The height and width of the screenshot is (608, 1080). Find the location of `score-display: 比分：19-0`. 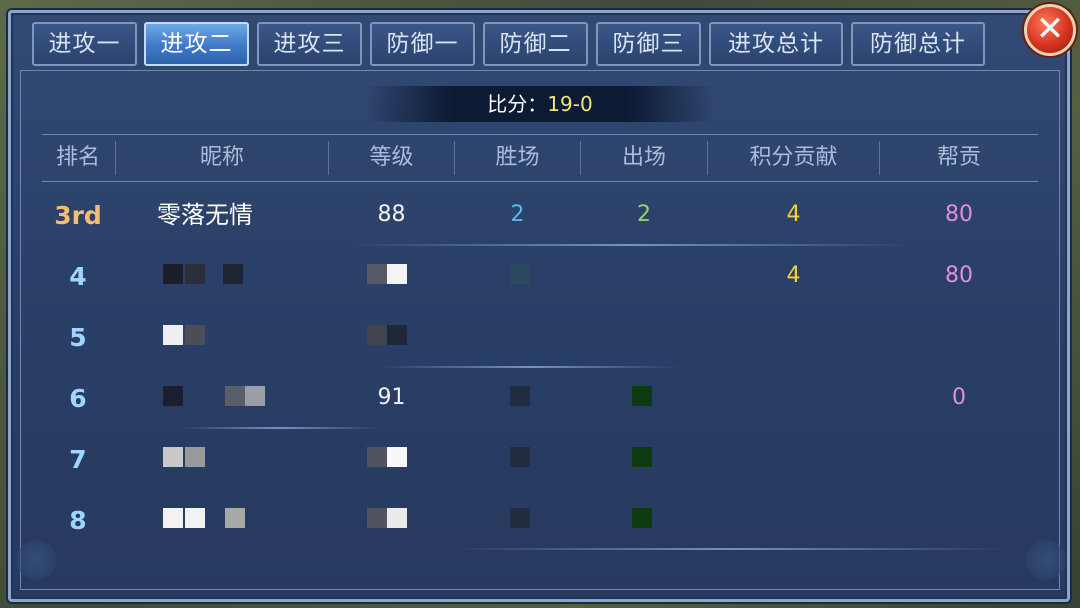

score-display: 比分：19-0 is located at coordinates (540, 104).